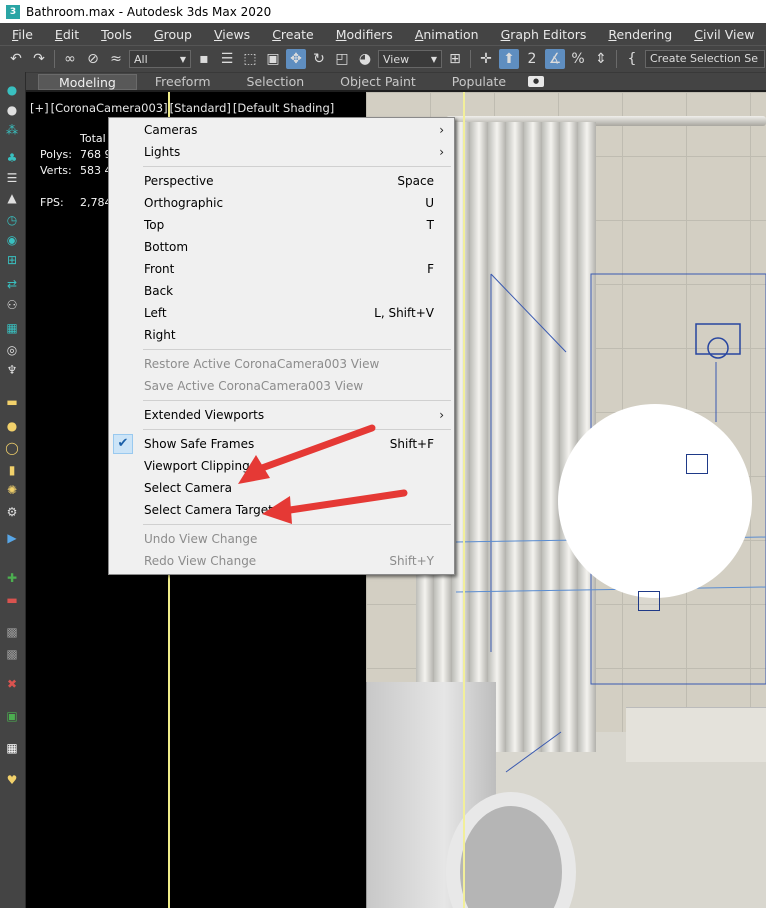 Image resolution: width=766 pixels, height=908 pixels. I want to click on menu-item-orthographic: Orthographic U, so click(281, 203).